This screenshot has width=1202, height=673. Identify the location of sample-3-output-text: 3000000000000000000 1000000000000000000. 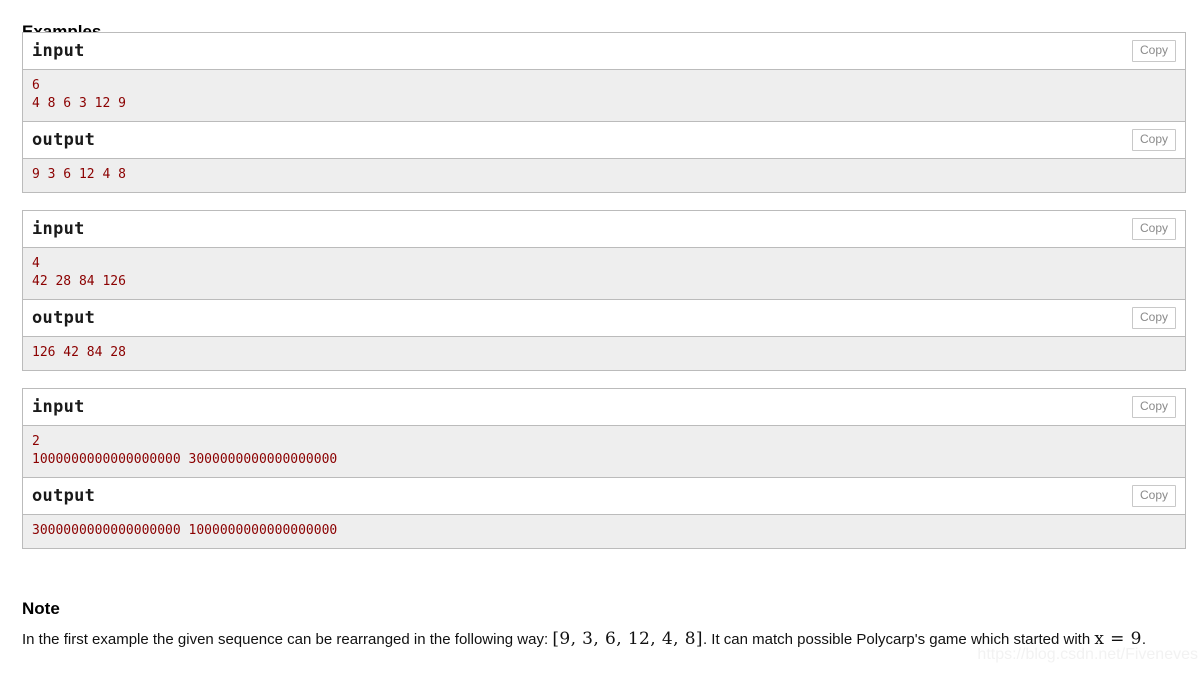
(604, 532).